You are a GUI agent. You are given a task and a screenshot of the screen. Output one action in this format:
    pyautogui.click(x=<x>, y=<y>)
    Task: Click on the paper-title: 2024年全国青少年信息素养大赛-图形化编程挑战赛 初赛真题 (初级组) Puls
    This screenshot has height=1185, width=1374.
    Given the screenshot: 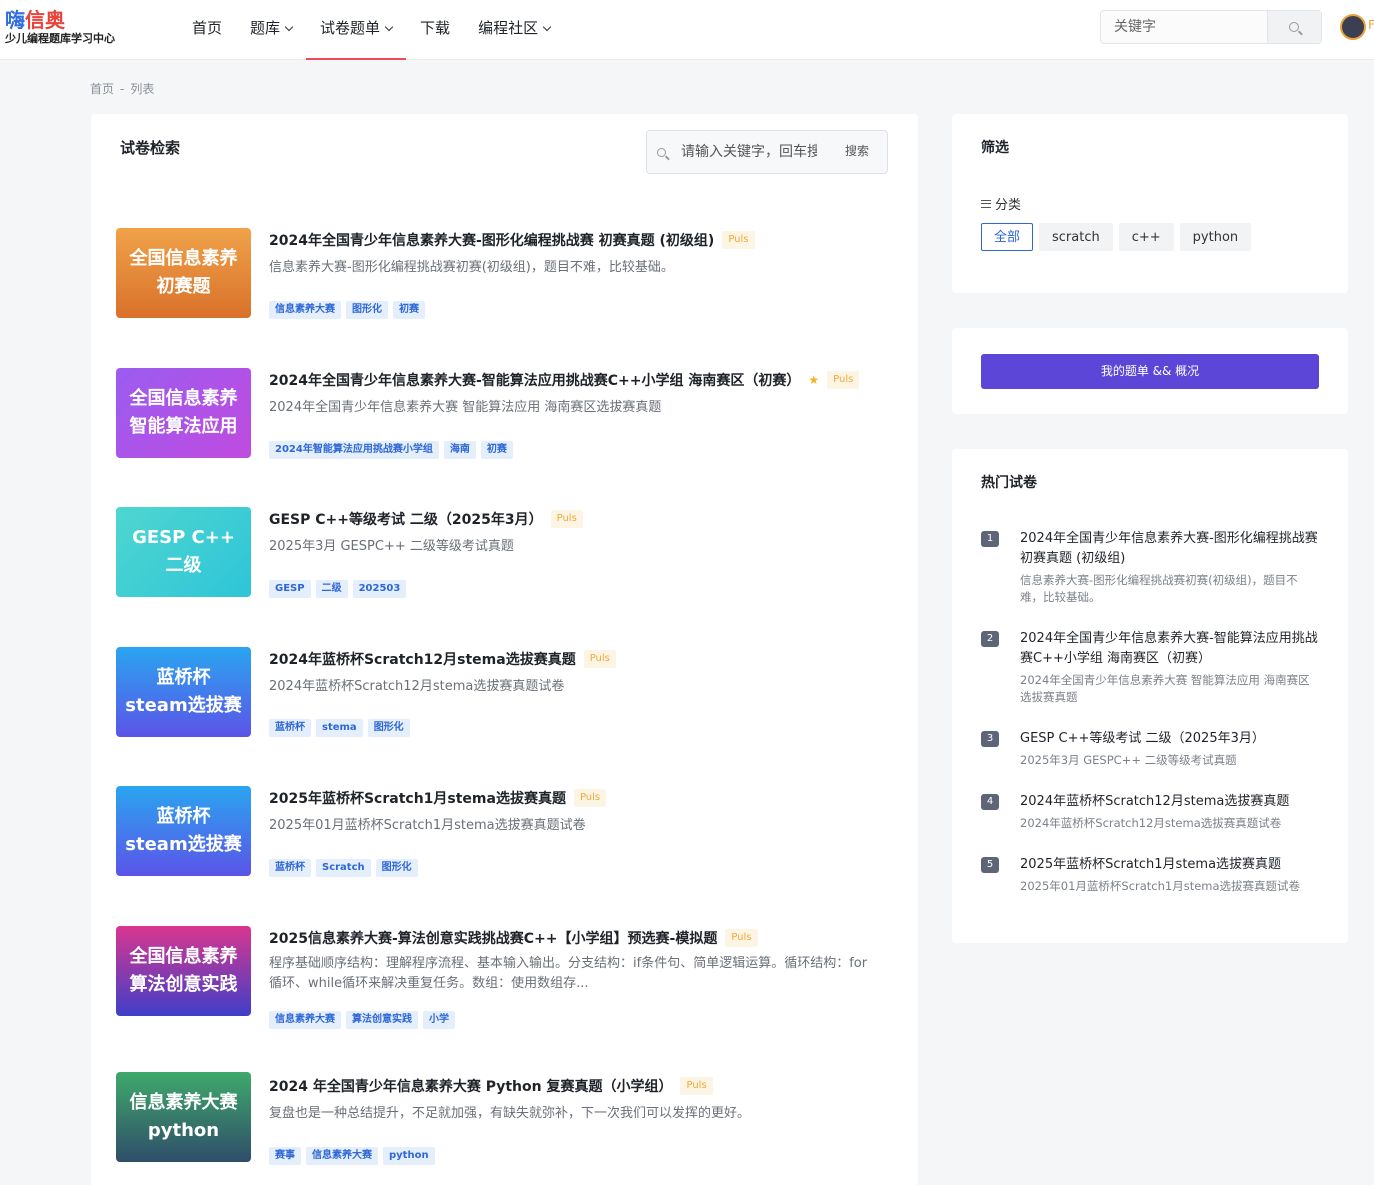 What is the action you would take?
    pyautogui.click(x=512, y=240)
    